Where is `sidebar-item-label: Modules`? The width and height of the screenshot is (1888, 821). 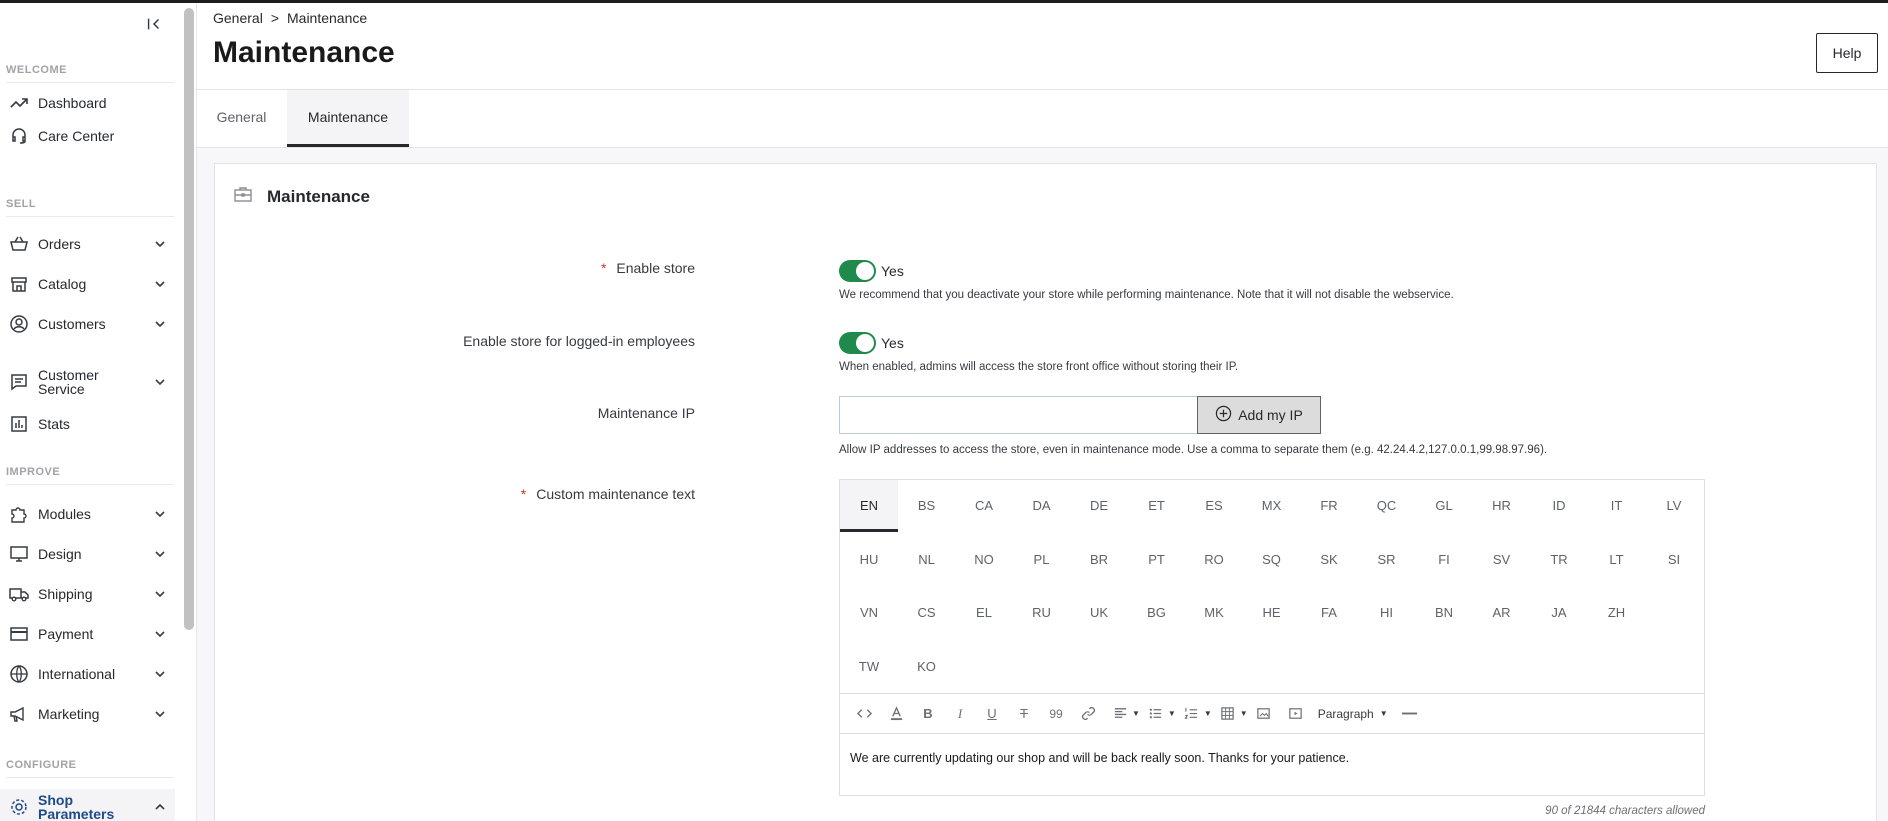 sidebar-item-label: Modules is located at coordinates (64, 514).